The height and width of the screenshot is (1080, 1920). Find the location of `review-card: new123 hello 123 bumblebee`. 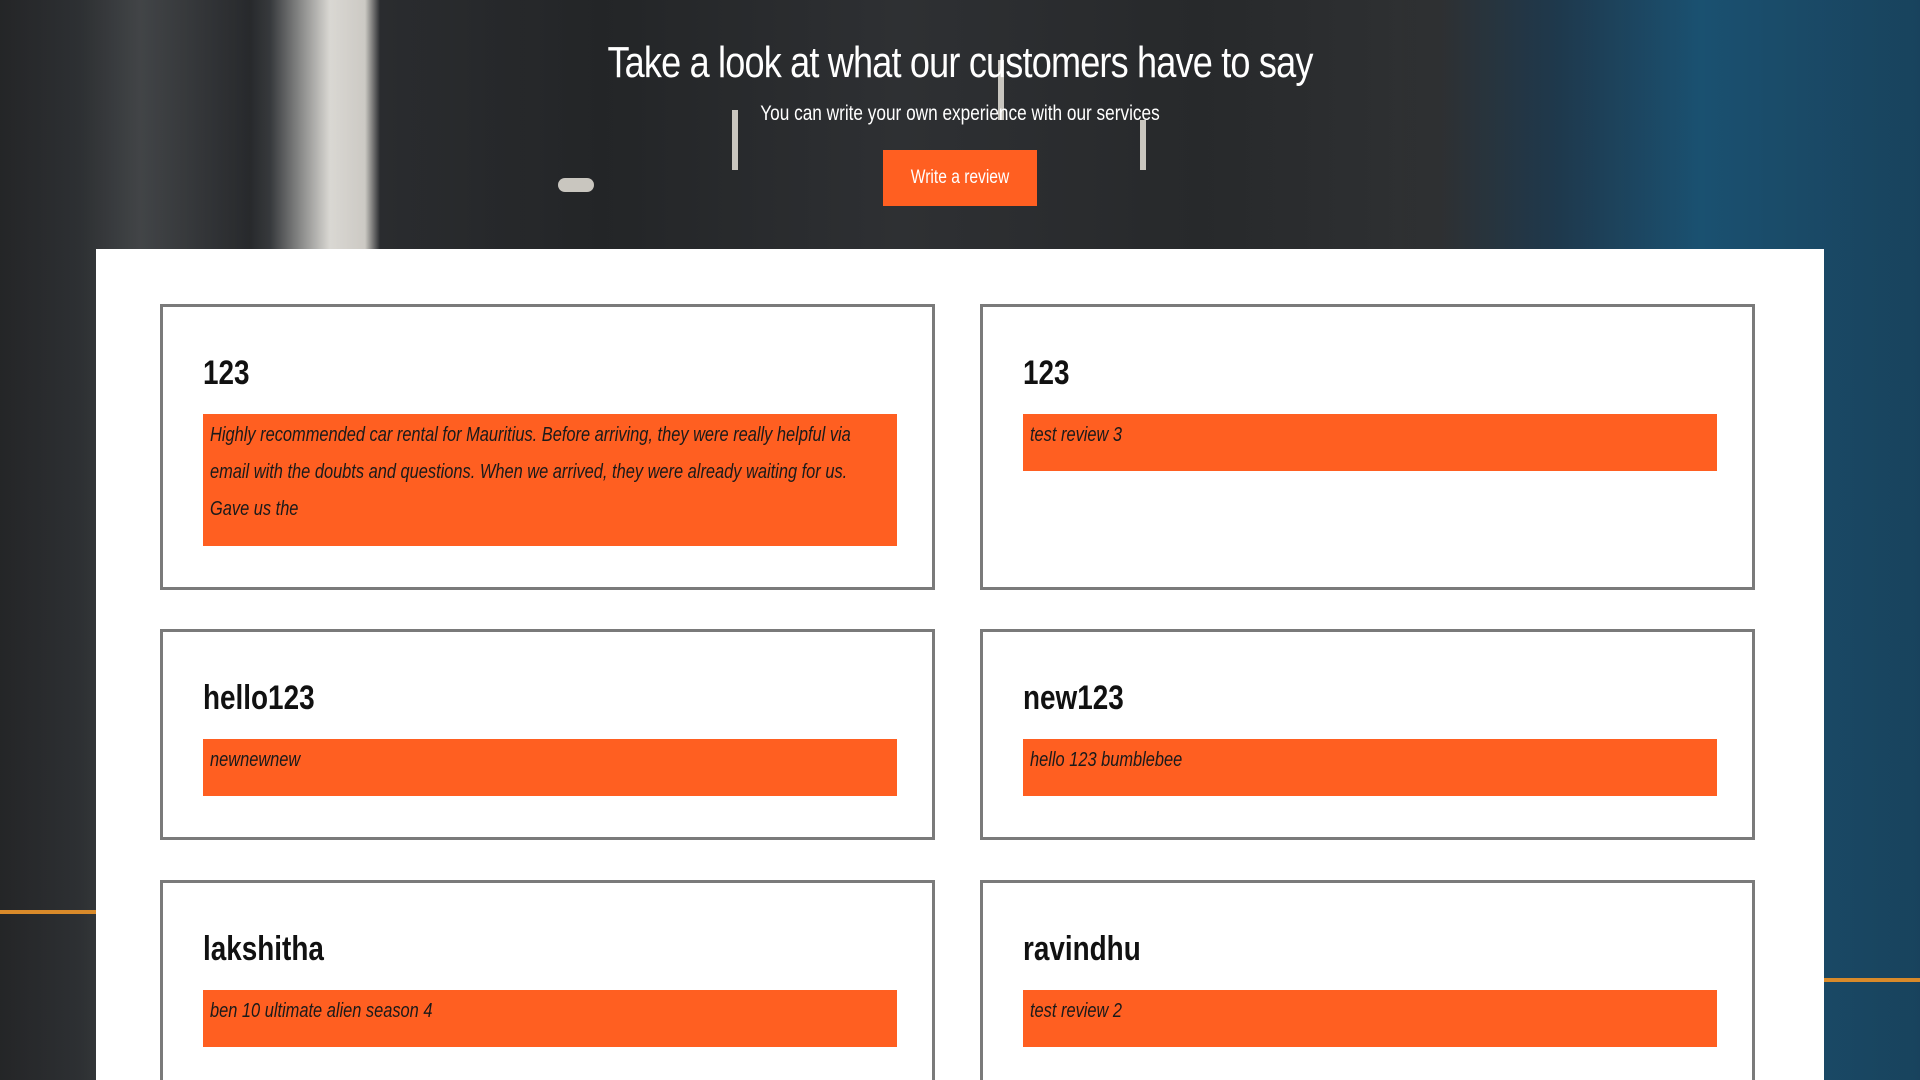

review-card: new123 hello 123 bumblebee is located at coordinates (1367, 734).